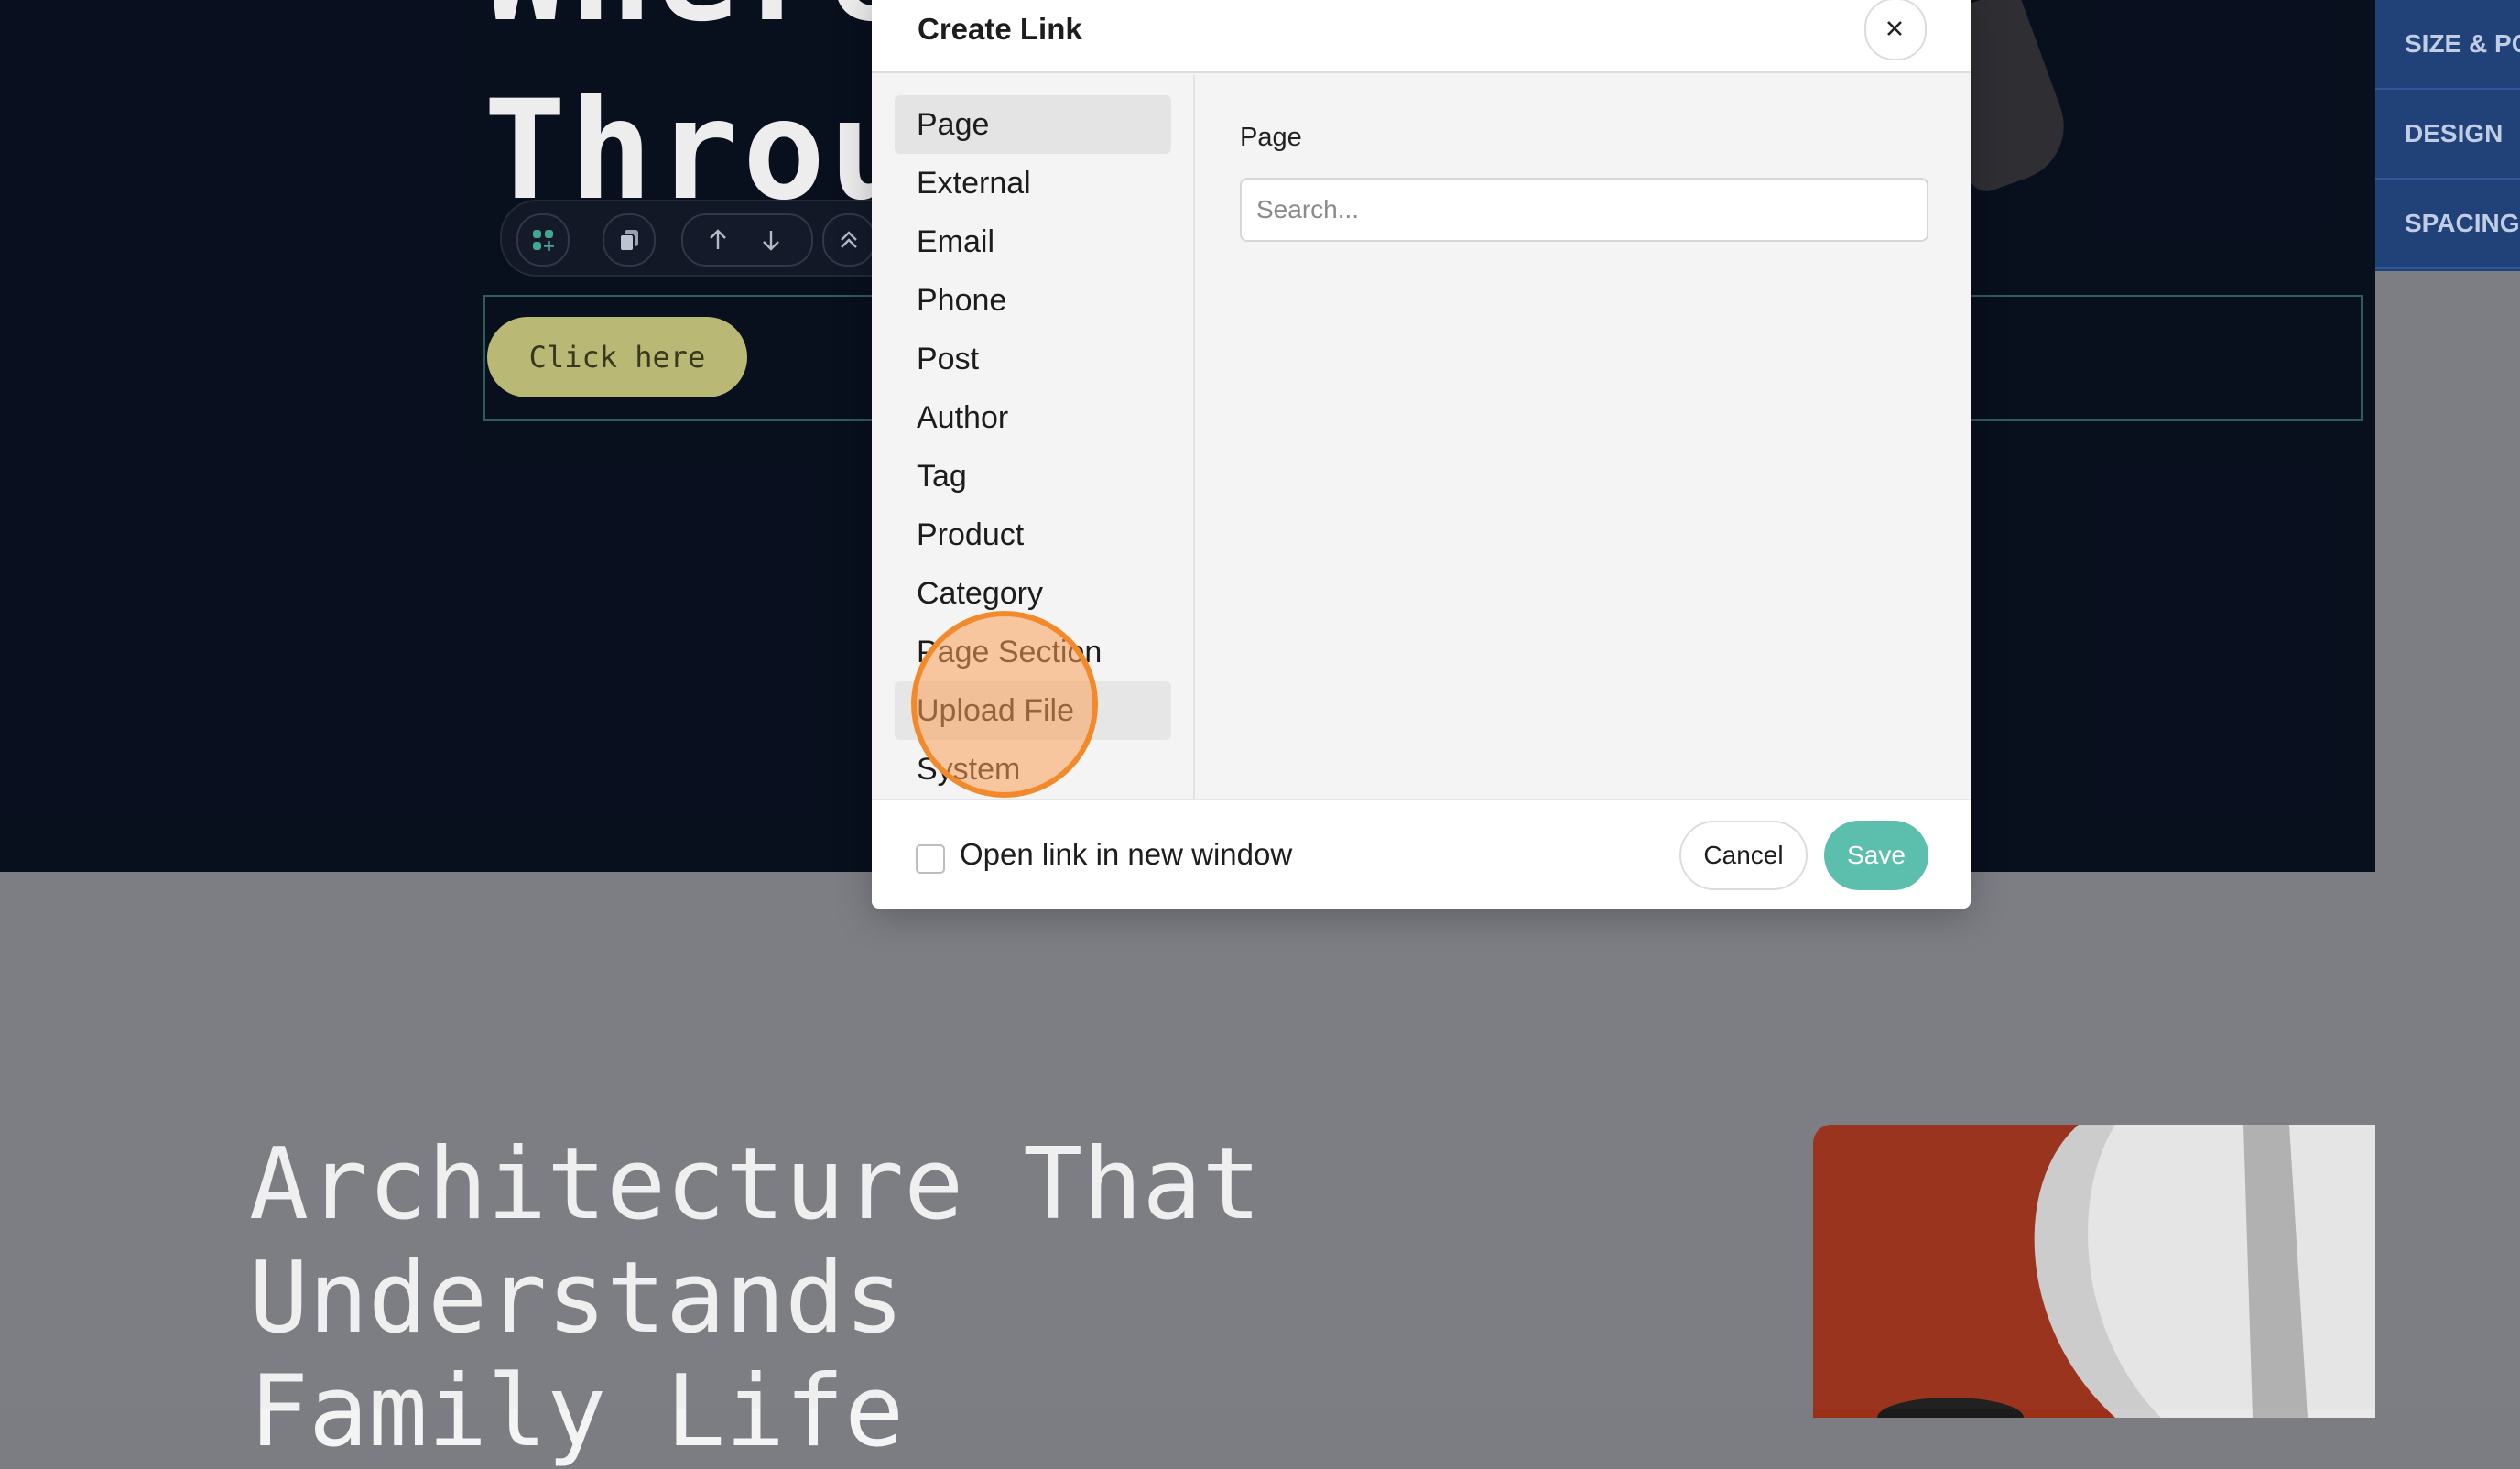  Describe the element at coordinates (930, 859) in the screenshot. I see `new-window-checkbox` at that location.